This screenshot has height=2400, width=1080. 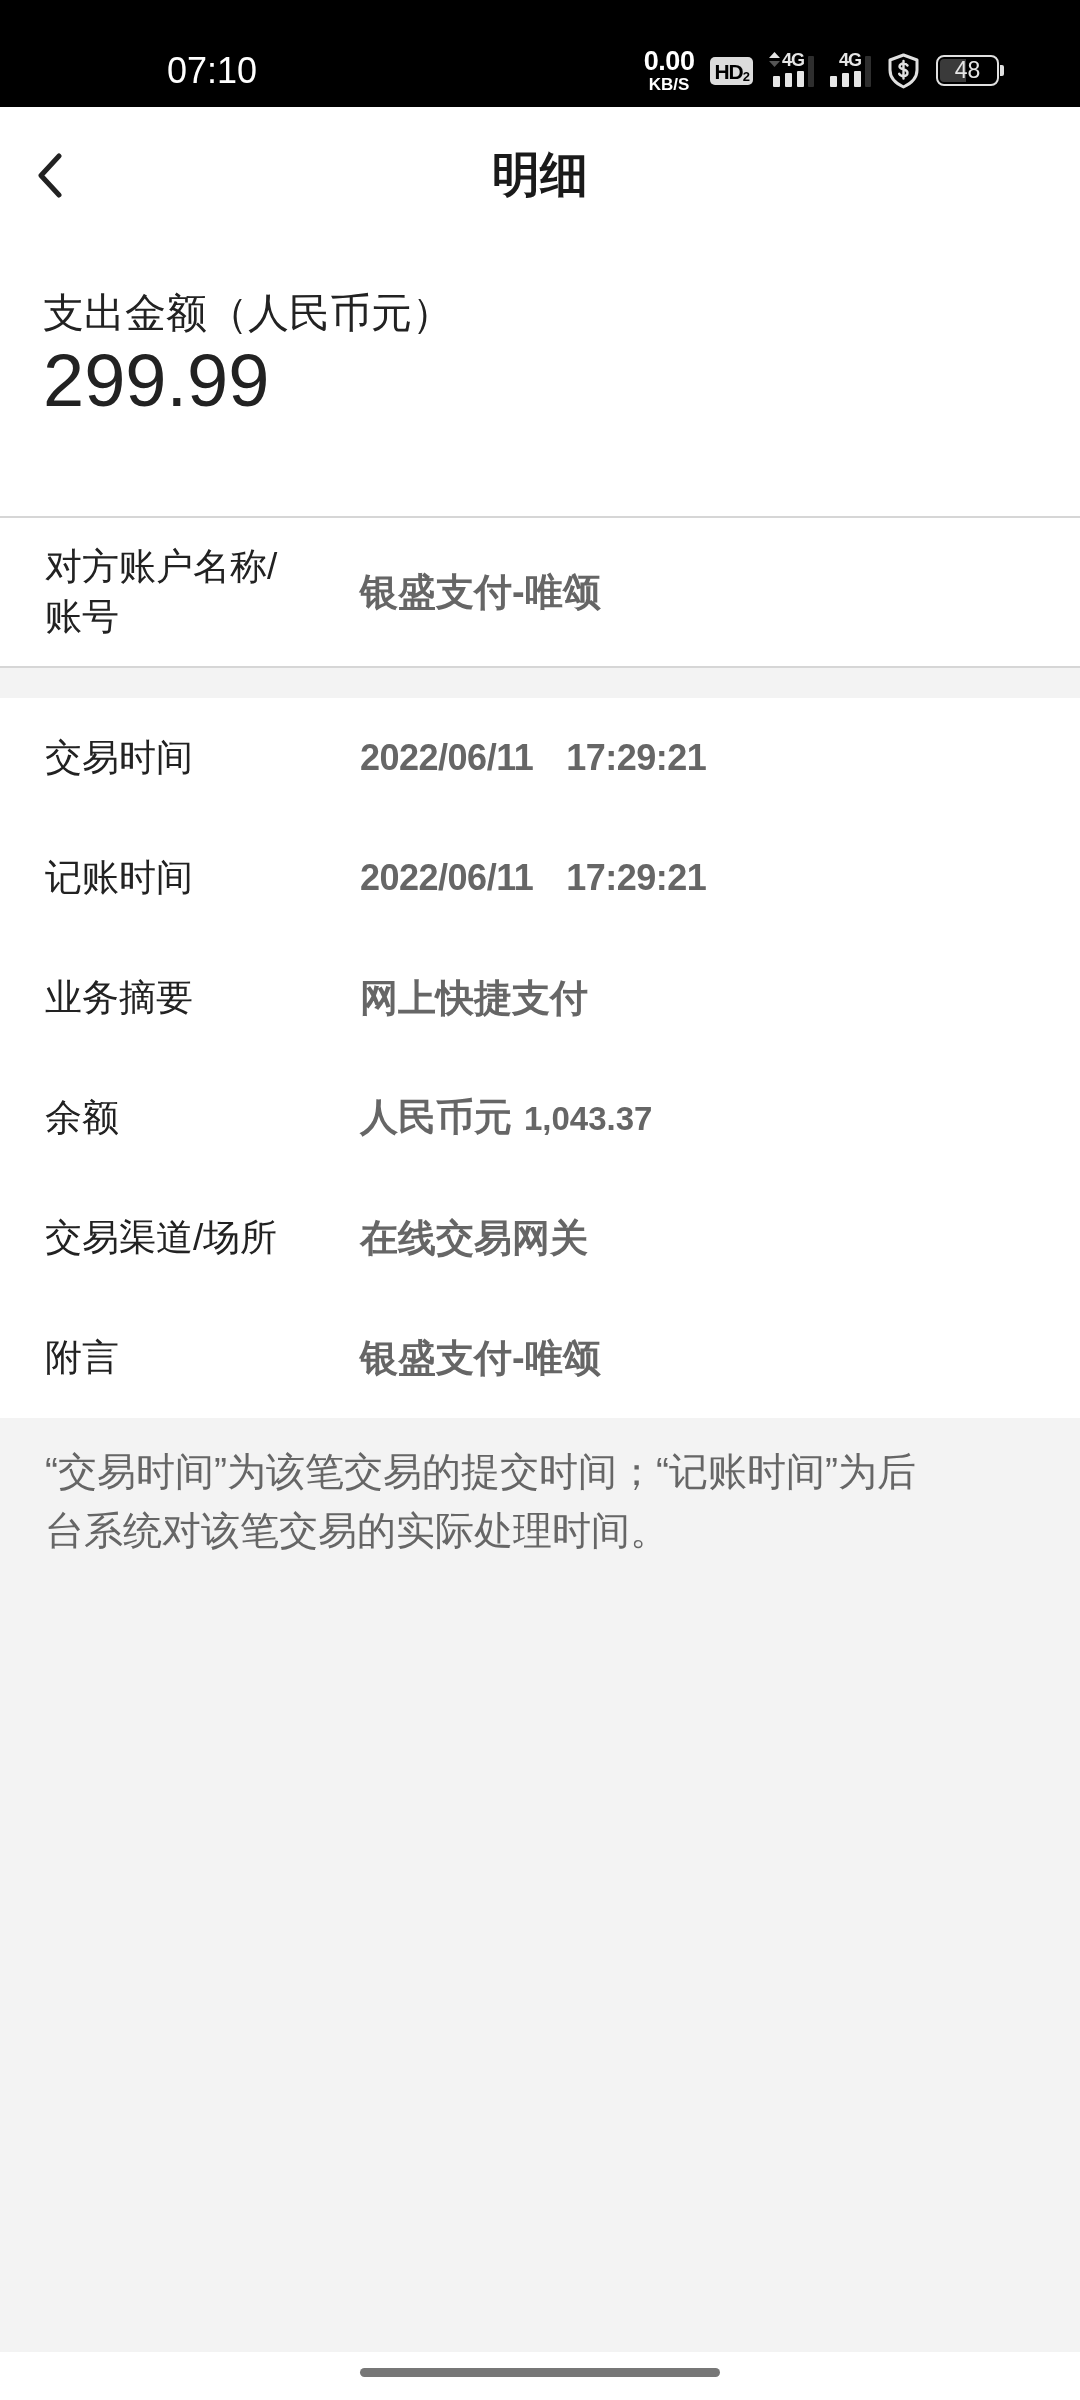 I want to click on detail-value: 网上快捷支付, so click(x=474, y=998).